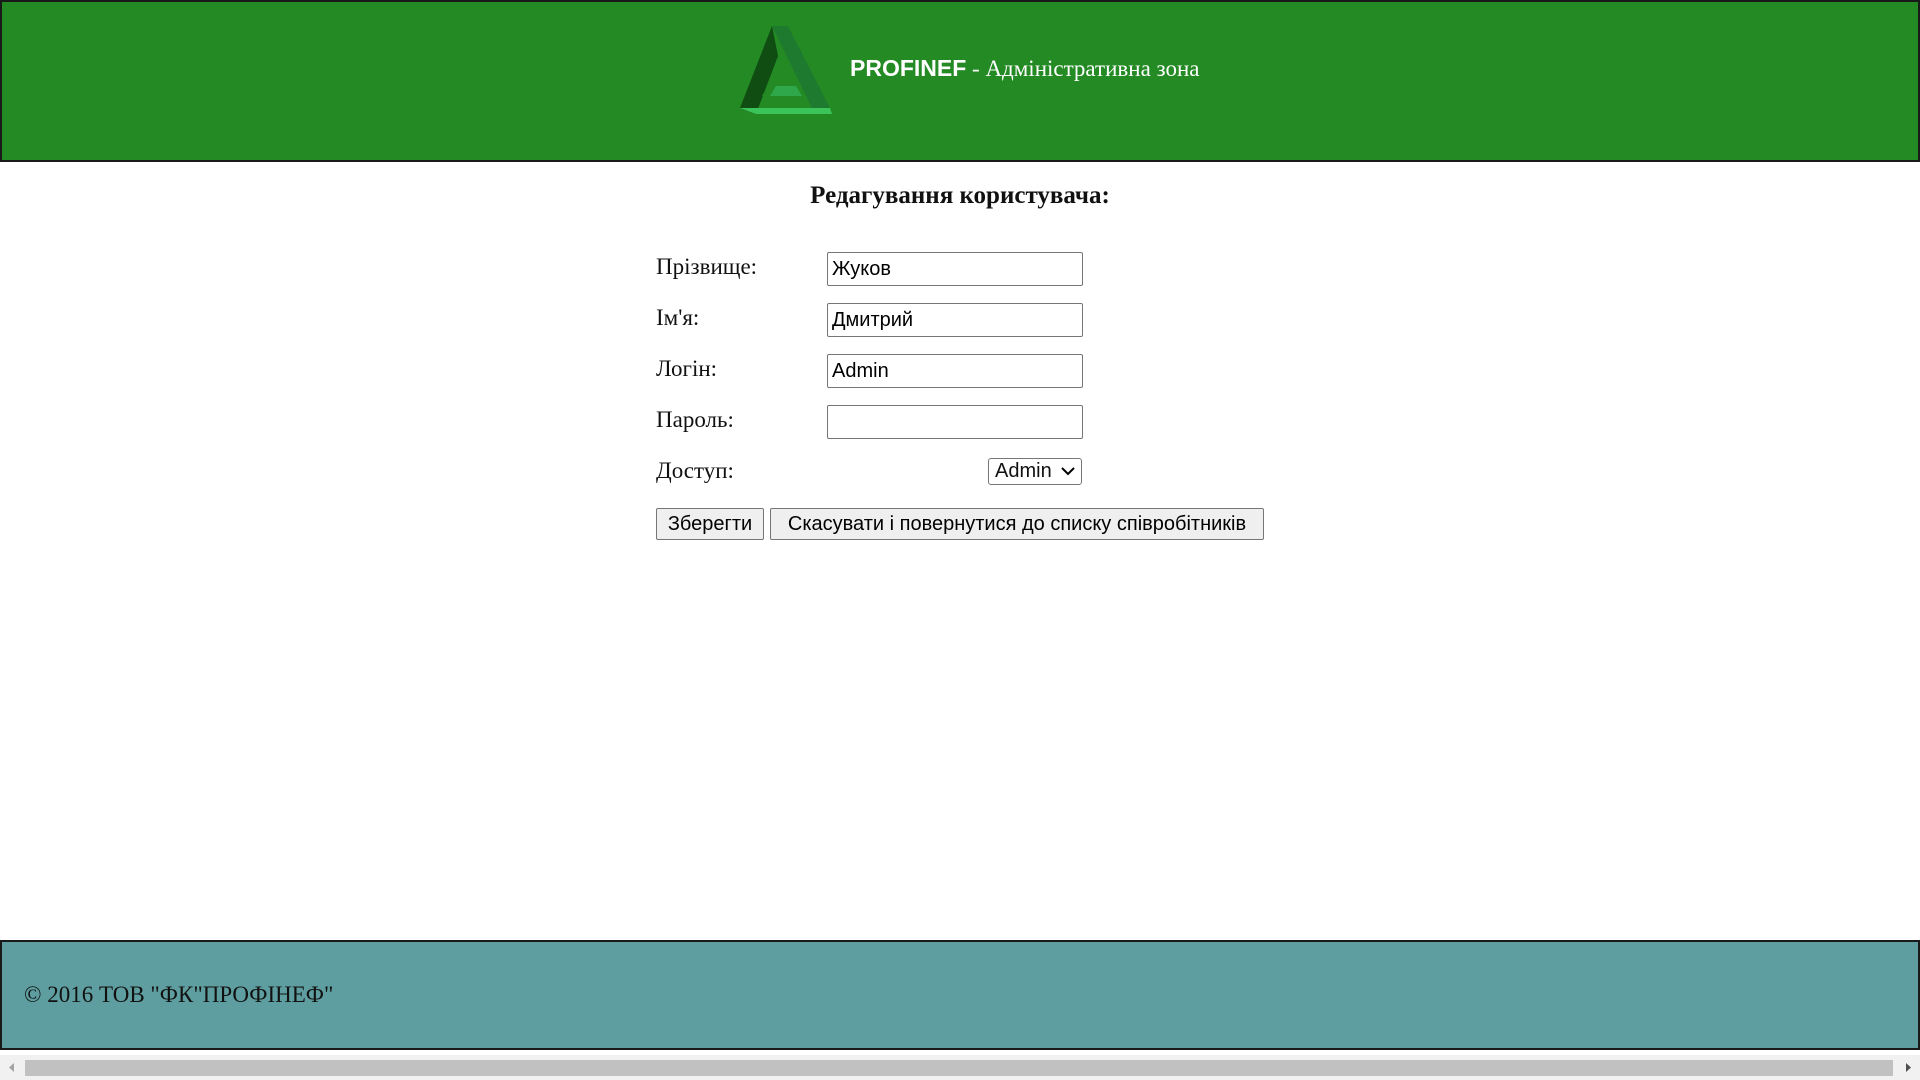 The width and height of the screenshot is (1920, 1080). I want to click on copyright-text: © 2016 ТОВ "ФК"ПРОФІНЕФ", so click(179, 994).